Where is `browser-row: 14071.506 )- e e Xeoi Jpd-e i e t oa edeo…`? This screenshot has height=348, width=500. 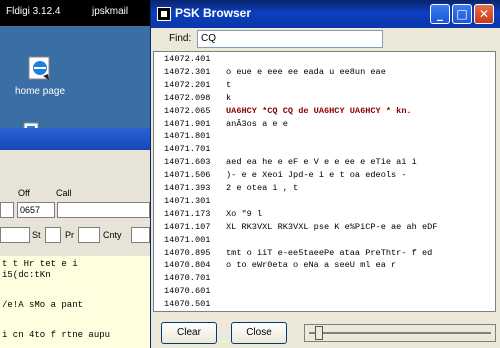 browser-row: 14071.506 )- e e Xeoi Jpd-e i e t oa edeo… is located at coordinates (285, 175).